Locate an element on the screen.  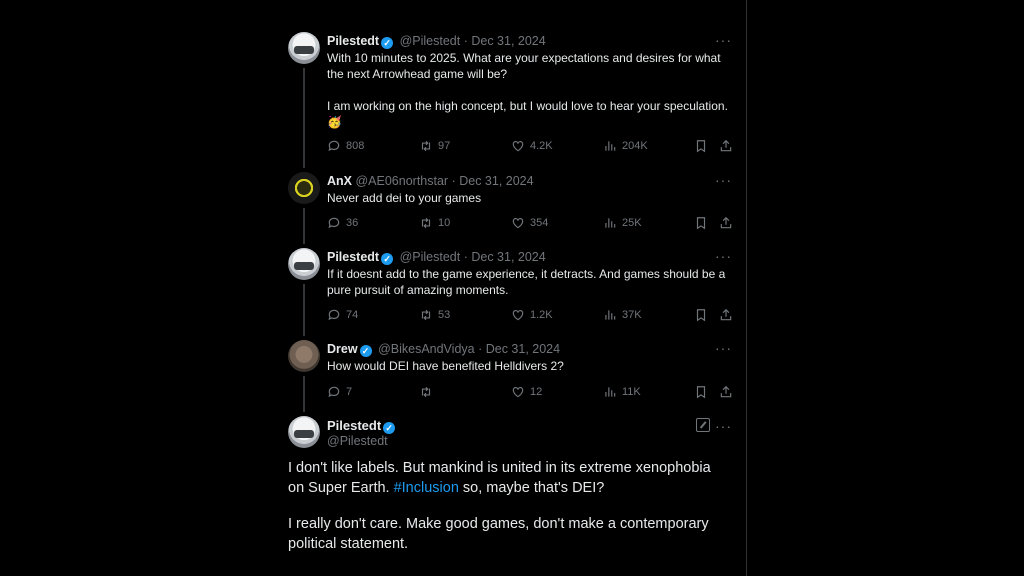
view-count: 11K is located at coordinates (631, 392).